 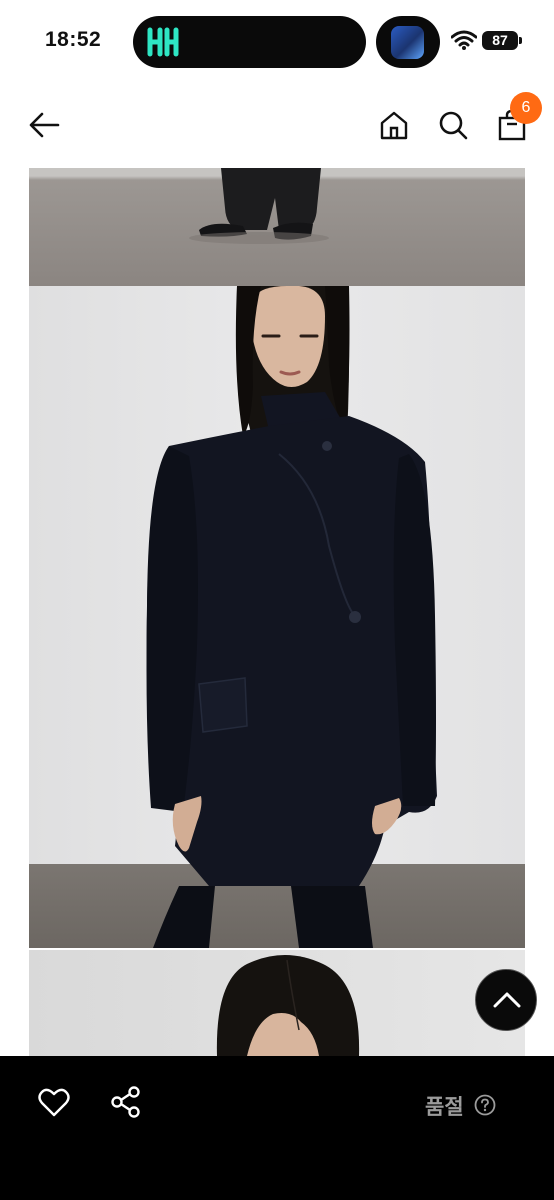 What do you see at coordinates (44, 125) in the screenshot?
I see `back-arrow-icon` at bounding box center [44, 125].